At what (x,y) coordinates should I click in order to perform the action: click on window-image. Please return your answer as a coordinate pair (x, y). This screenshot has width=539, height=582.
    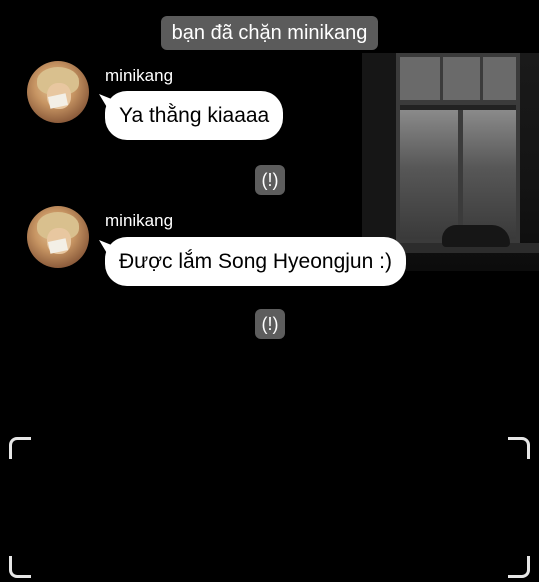
    Looking at the image, I should click on (458, 148).